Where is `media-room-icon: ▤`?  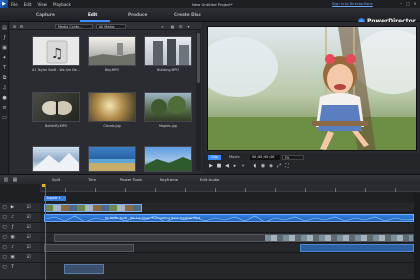 media-room-icon: ▤ is located at coordinates (4, 28).